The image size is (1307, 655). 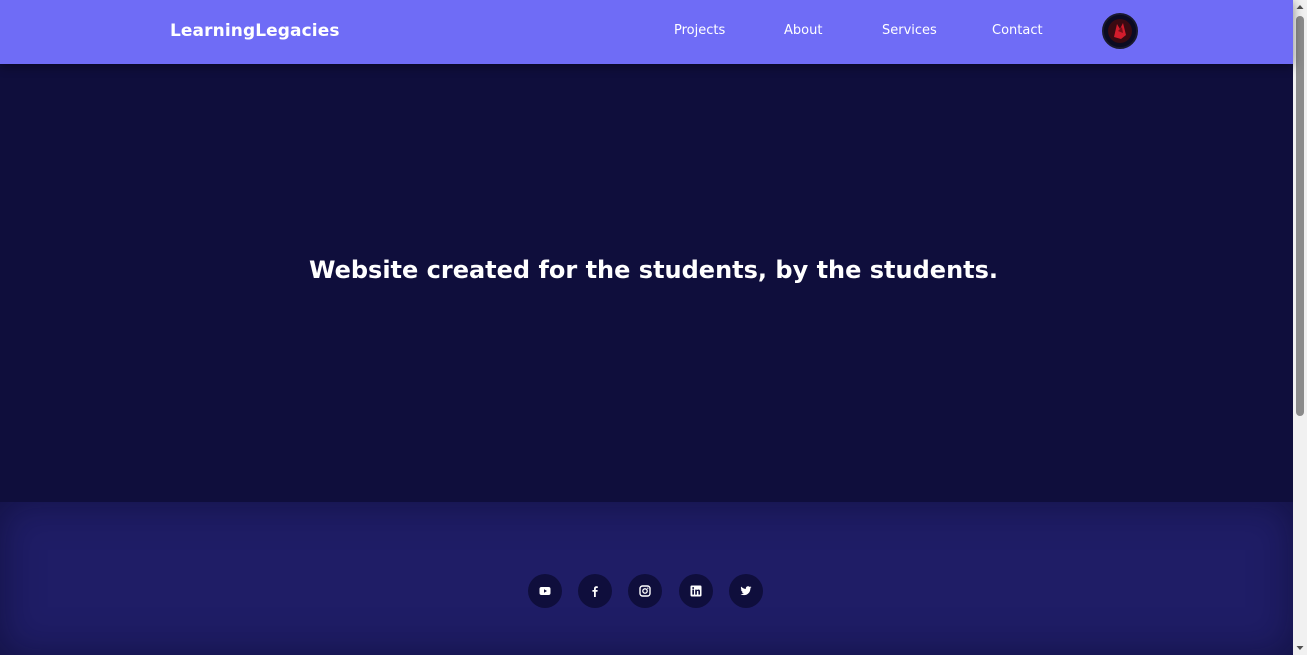 I want to click on nav-link-services: Services, so click(x=909, y=30).